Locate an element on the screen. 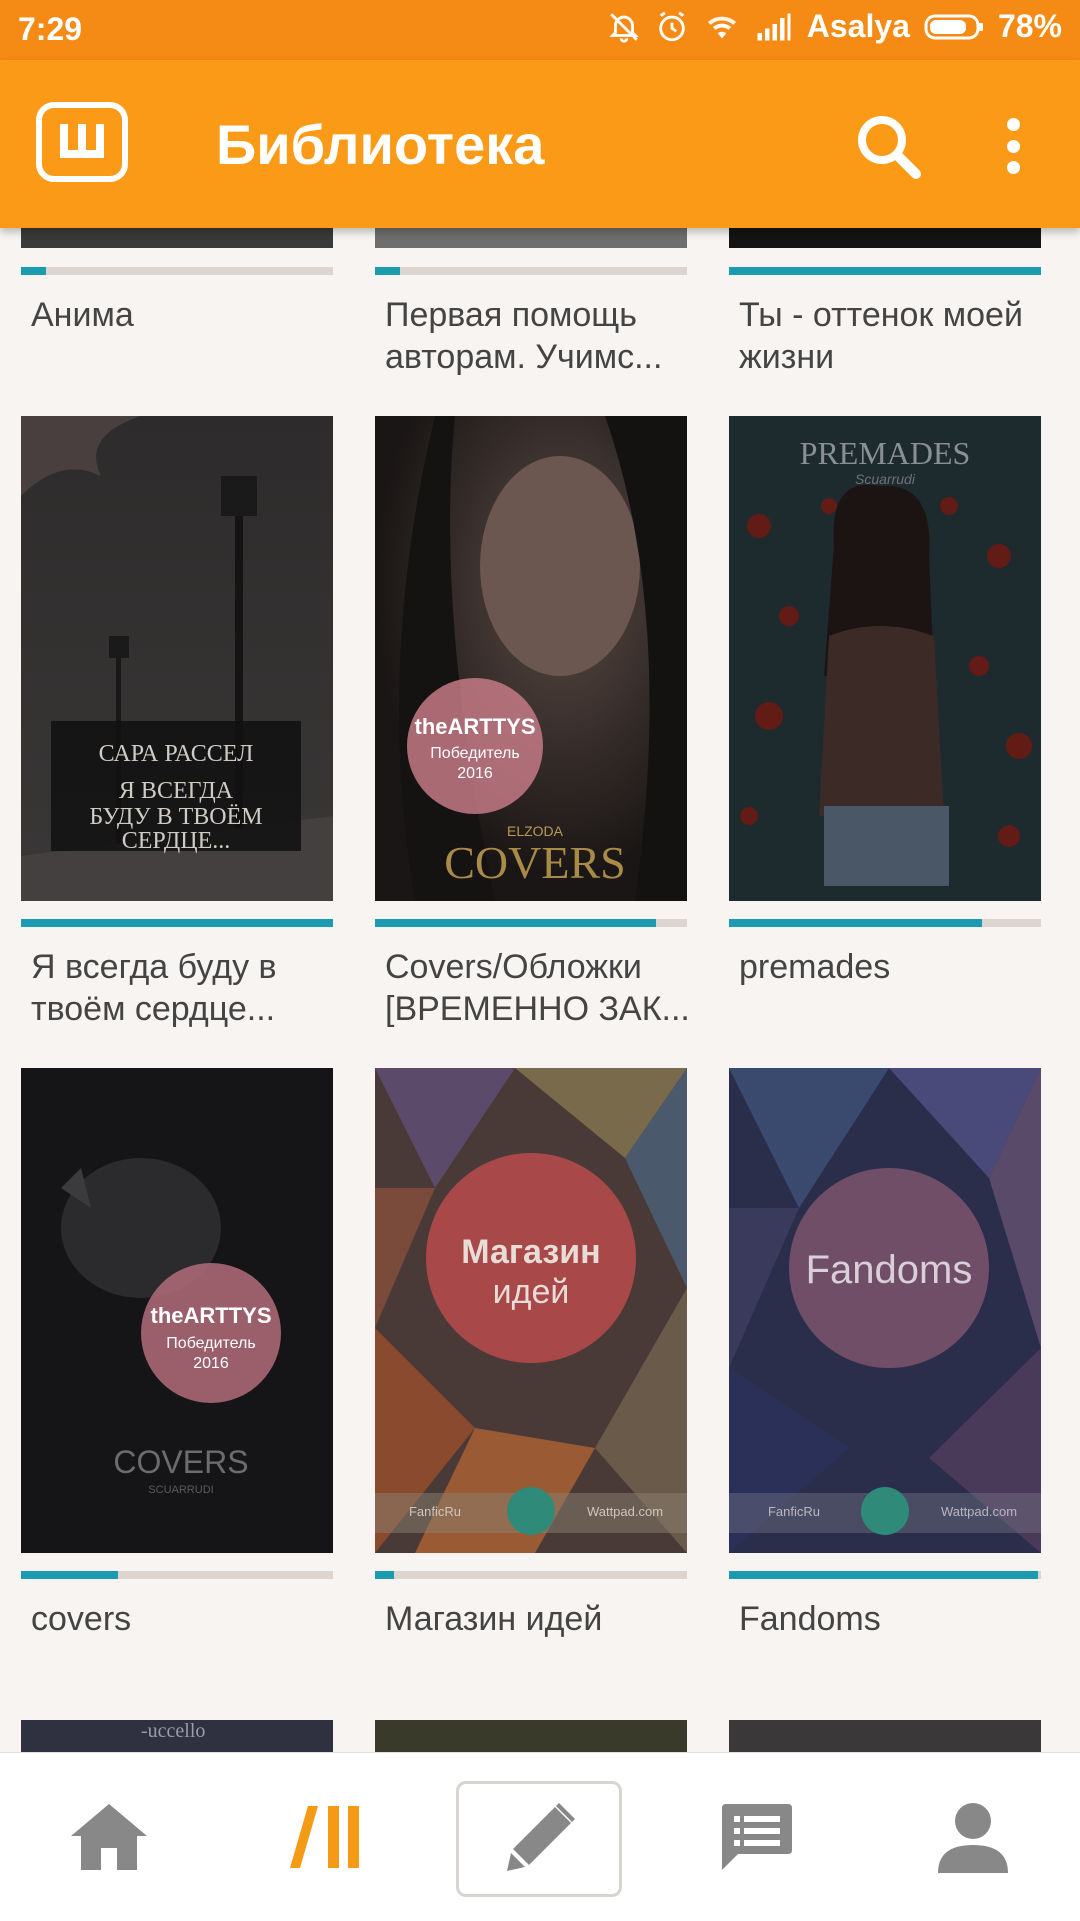 The image size is (1080, 1921). cover-title-line: идей is located at coordinates (531, 1292).